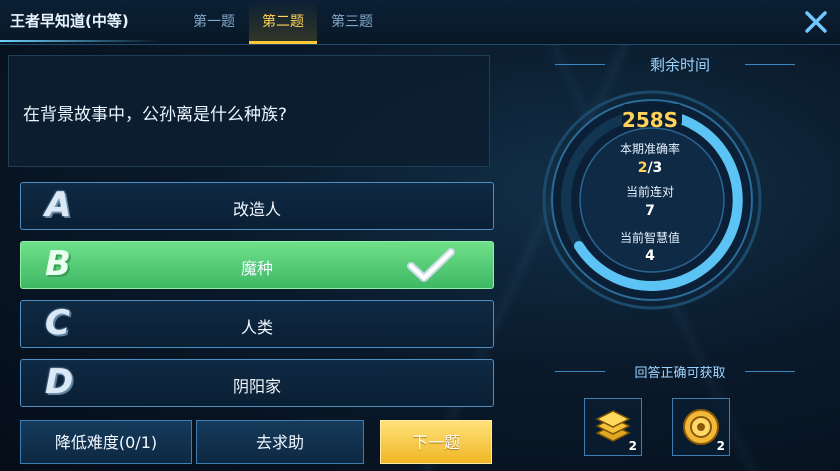  What do you see at coordinates (431, 265) in the screenshot?
I see `checkmark-icon` at bounding box center [431, 265].